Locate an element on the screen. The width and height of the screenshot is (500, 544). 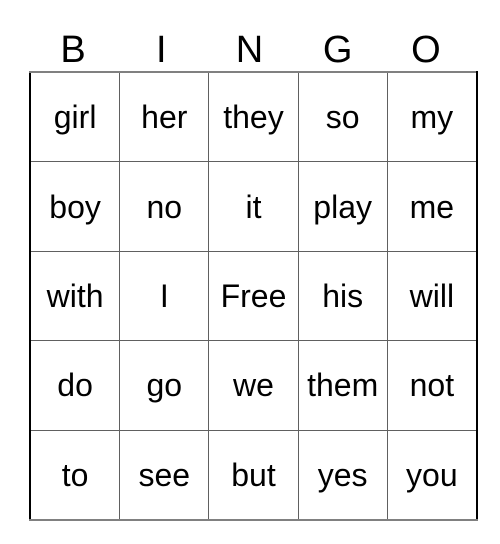
bingo-cell: but is located at coordinates (253, 475).